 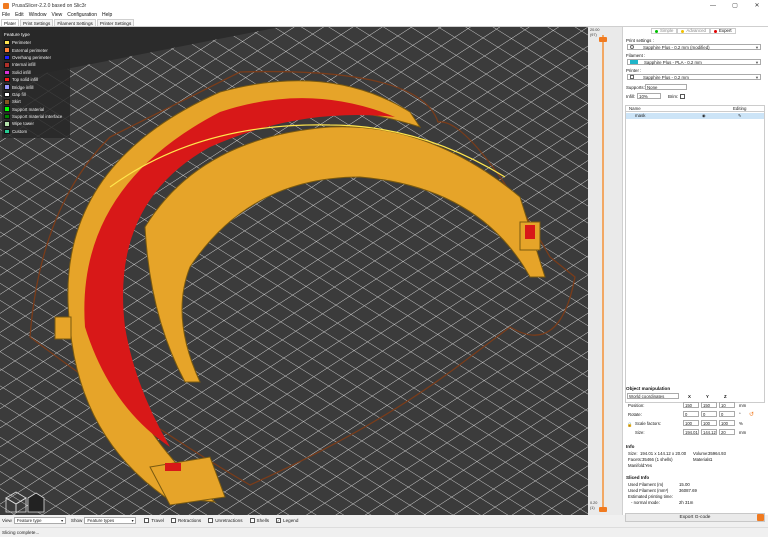 I want to click on slider-track, so click(x=603, y=271).